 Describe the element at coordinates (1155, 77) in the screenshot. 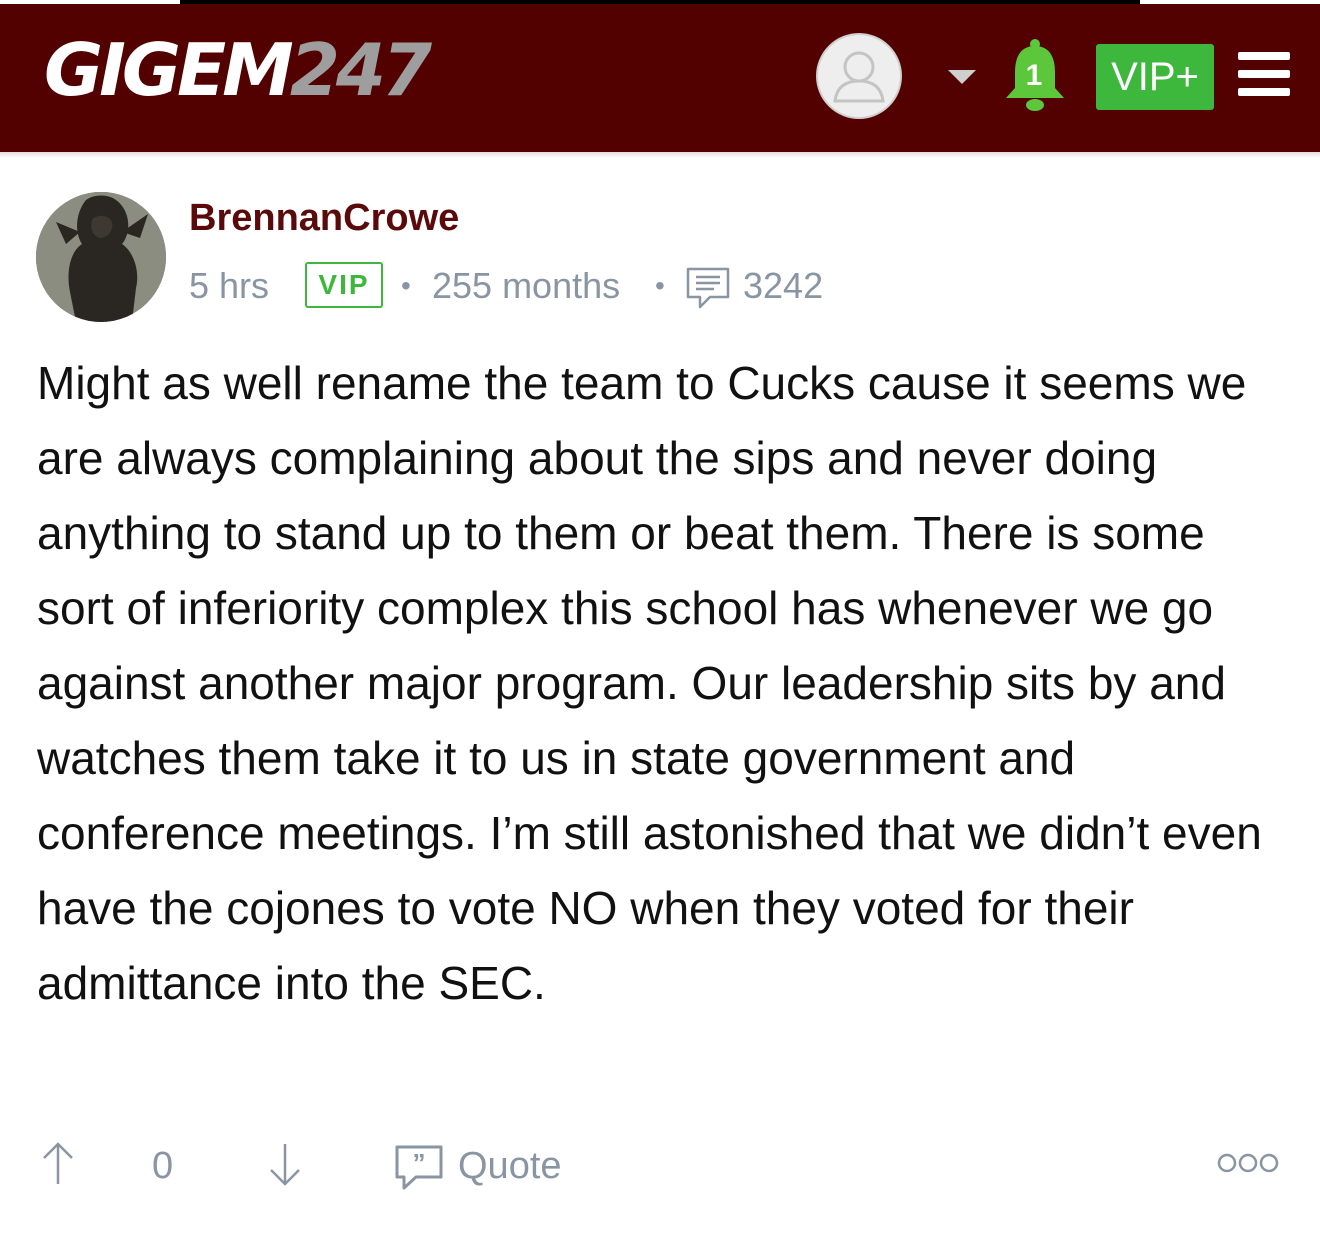

I see `vip-plus-button: VIP+` at that location.